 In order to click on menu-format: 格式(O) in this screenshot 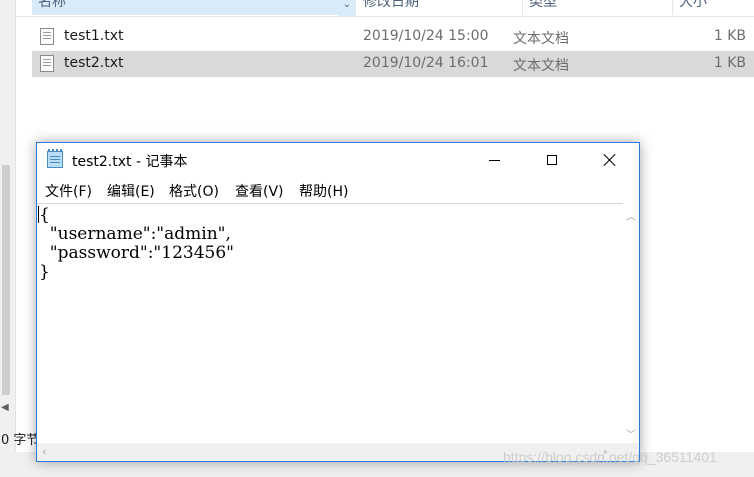, I will do `click(194, 191)`.